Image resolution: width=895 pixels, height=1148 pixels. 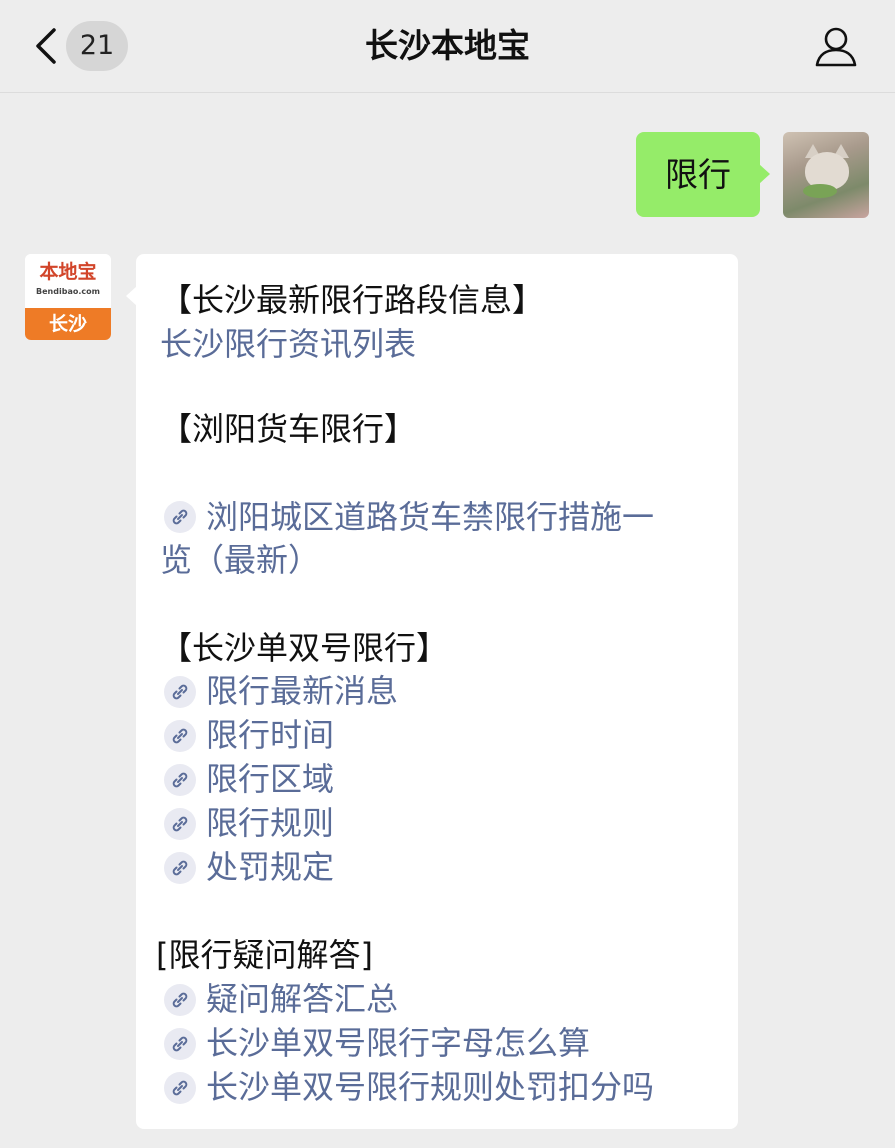 I want to click on link-restriction-rules: 限行规则, so click(x=270, y=823).